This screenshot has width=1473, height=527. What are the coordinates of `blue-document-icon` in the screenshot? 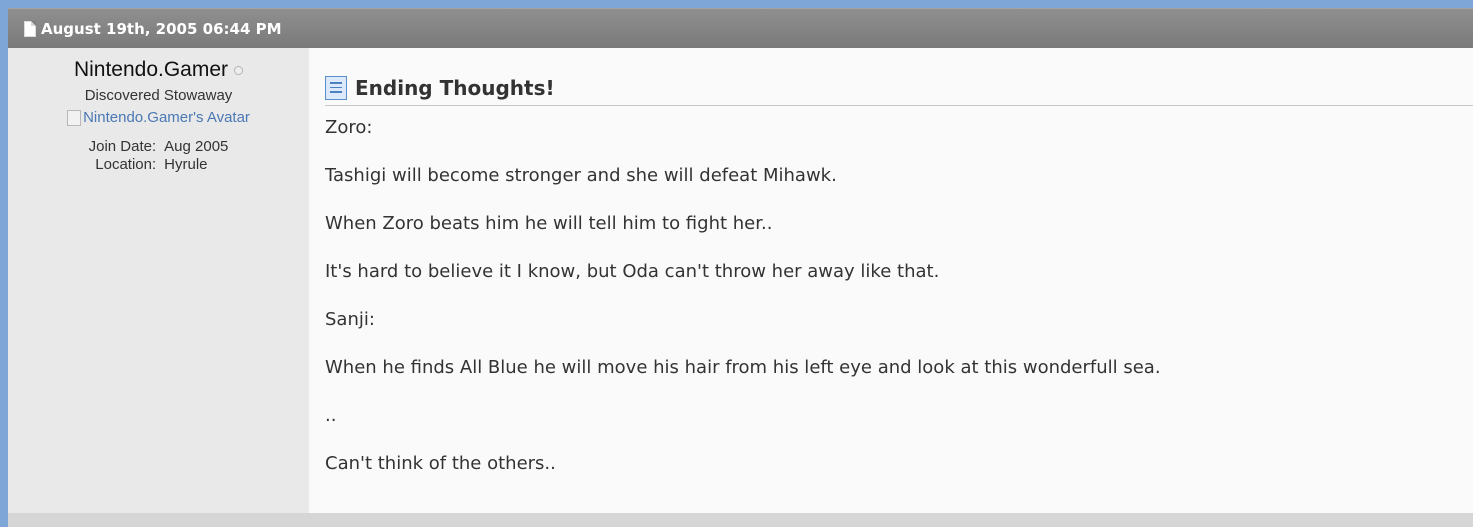 It's located at (336, 87).